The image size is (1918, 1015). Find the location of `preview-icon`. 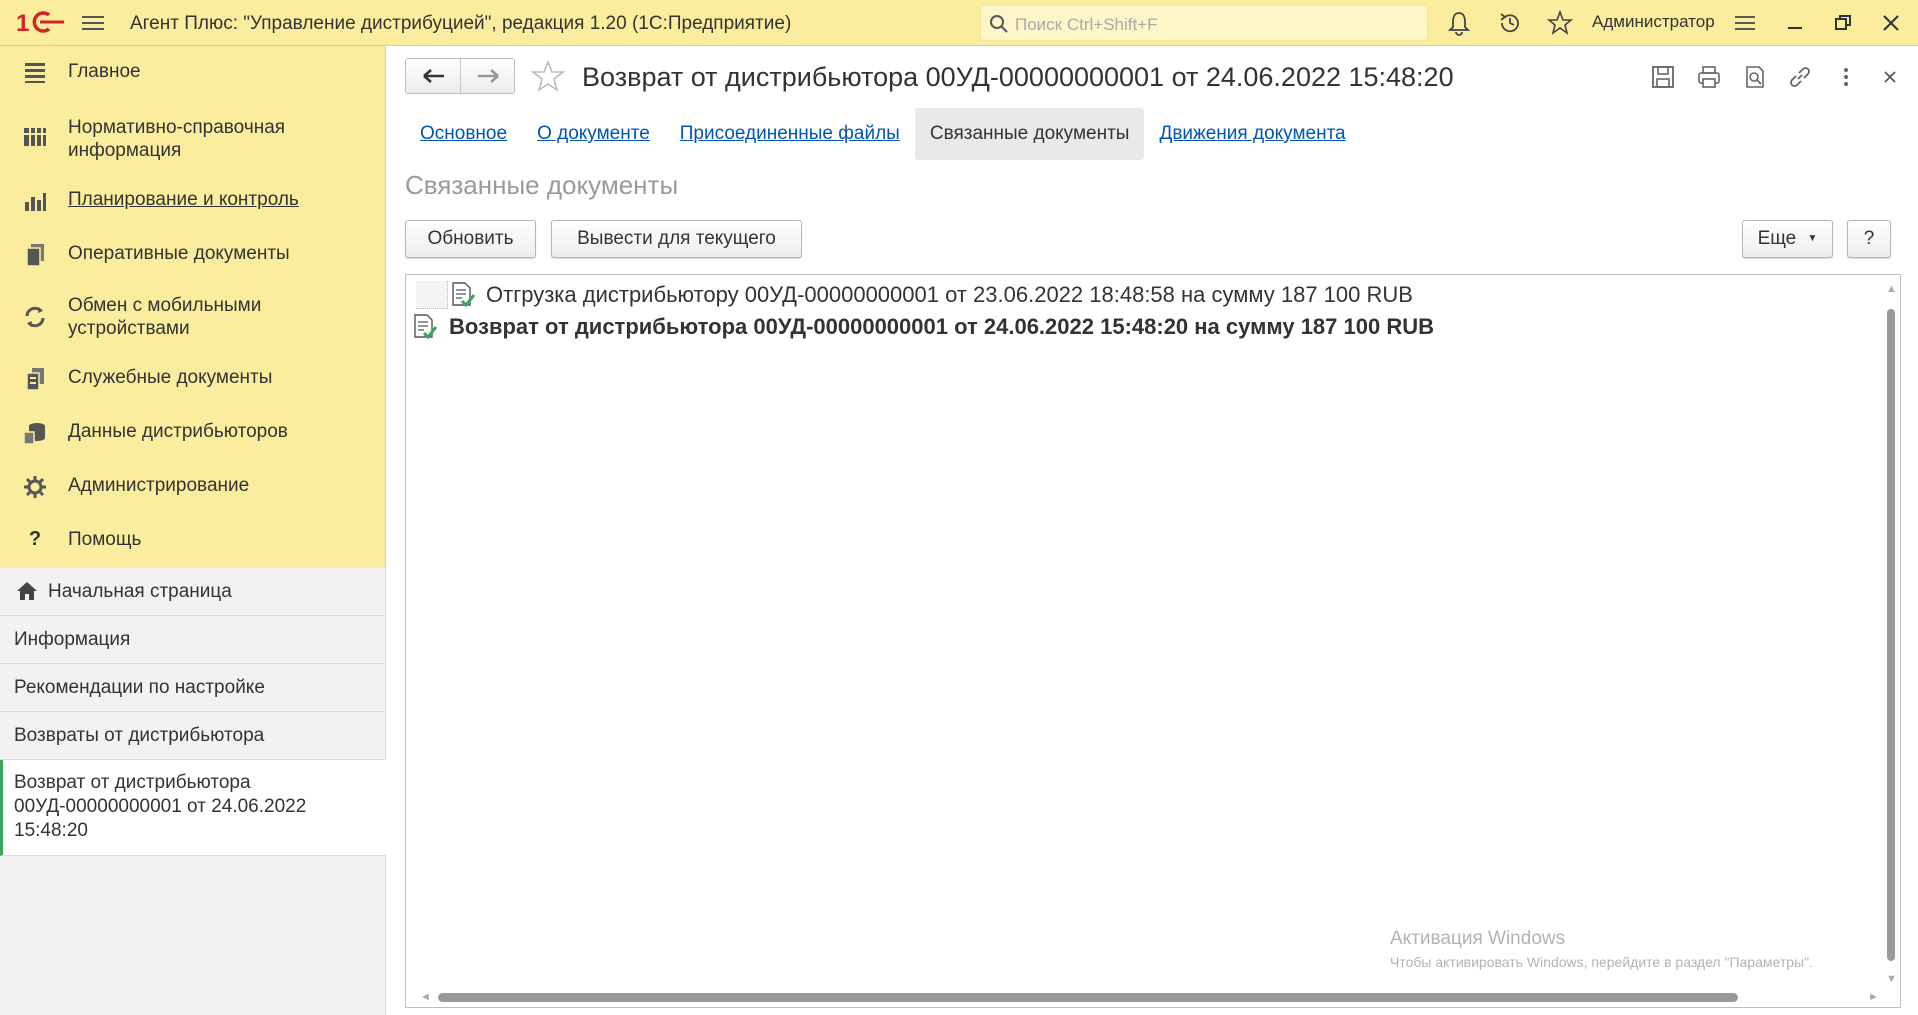

preview-icon is located at coordinates (1755, 77).